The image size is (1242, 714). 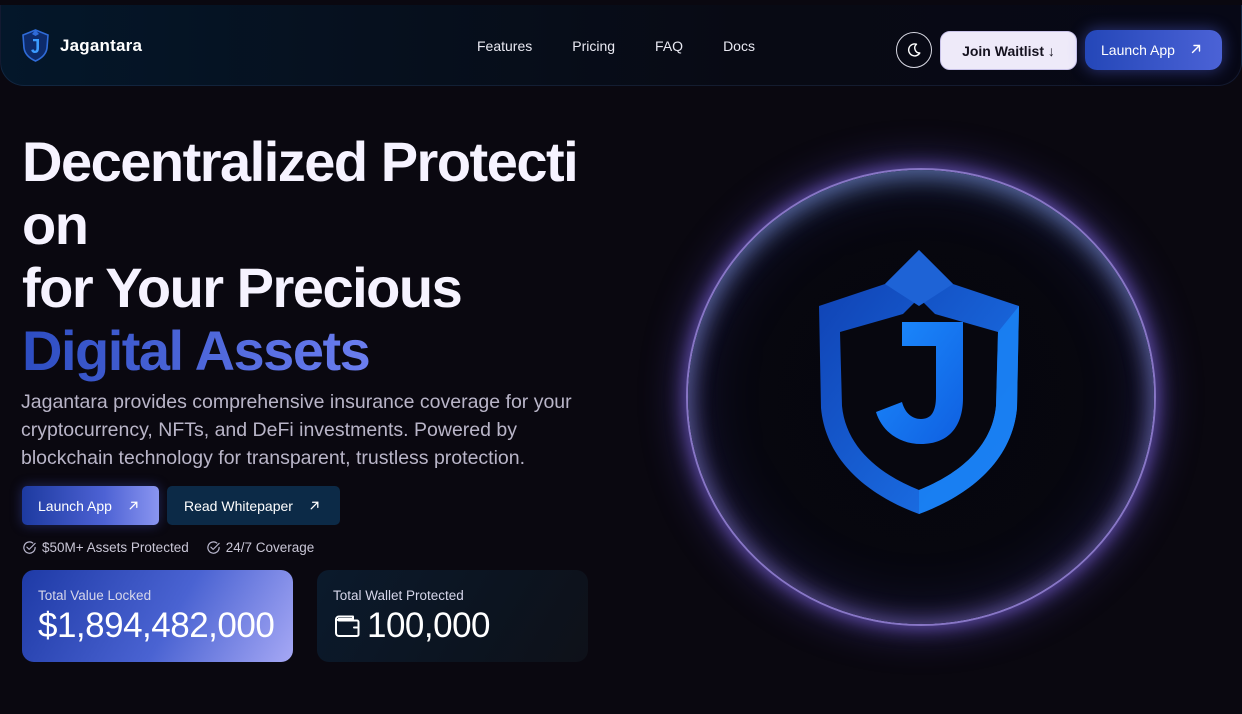 I want to click on read-whitepaper-button: Read Whitepaper, so click(x=253, y=505).